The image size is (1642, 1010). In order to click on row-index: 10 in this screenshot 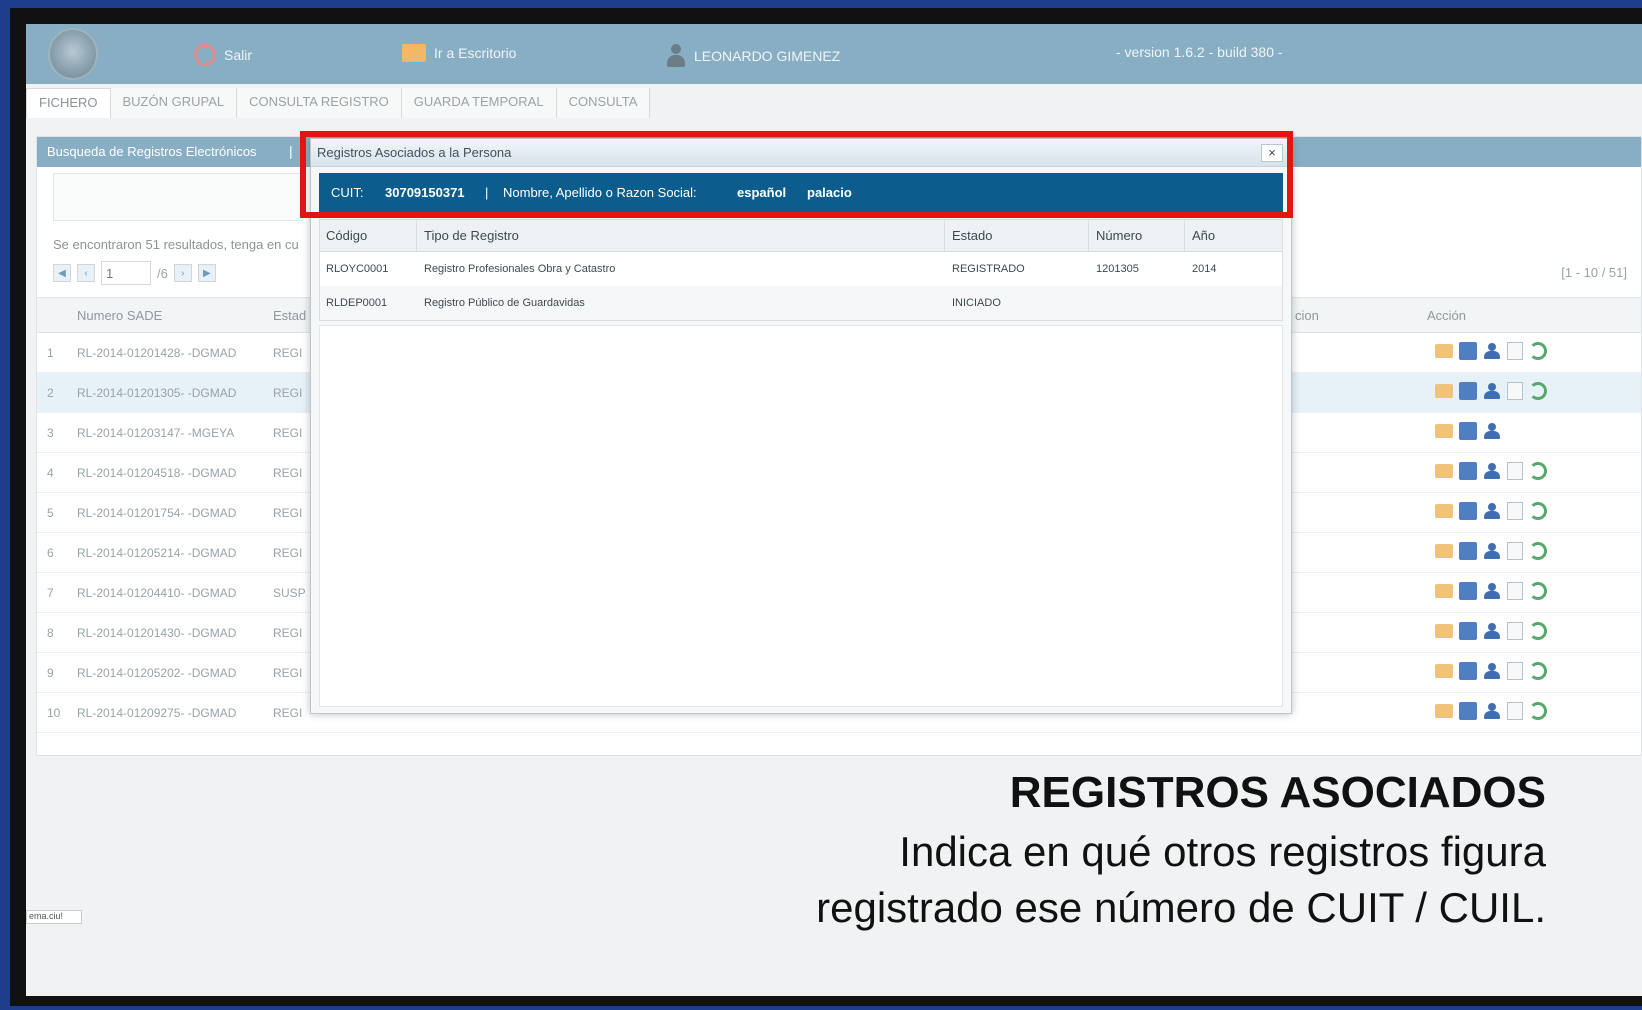, I will do `click(54, 713)`.